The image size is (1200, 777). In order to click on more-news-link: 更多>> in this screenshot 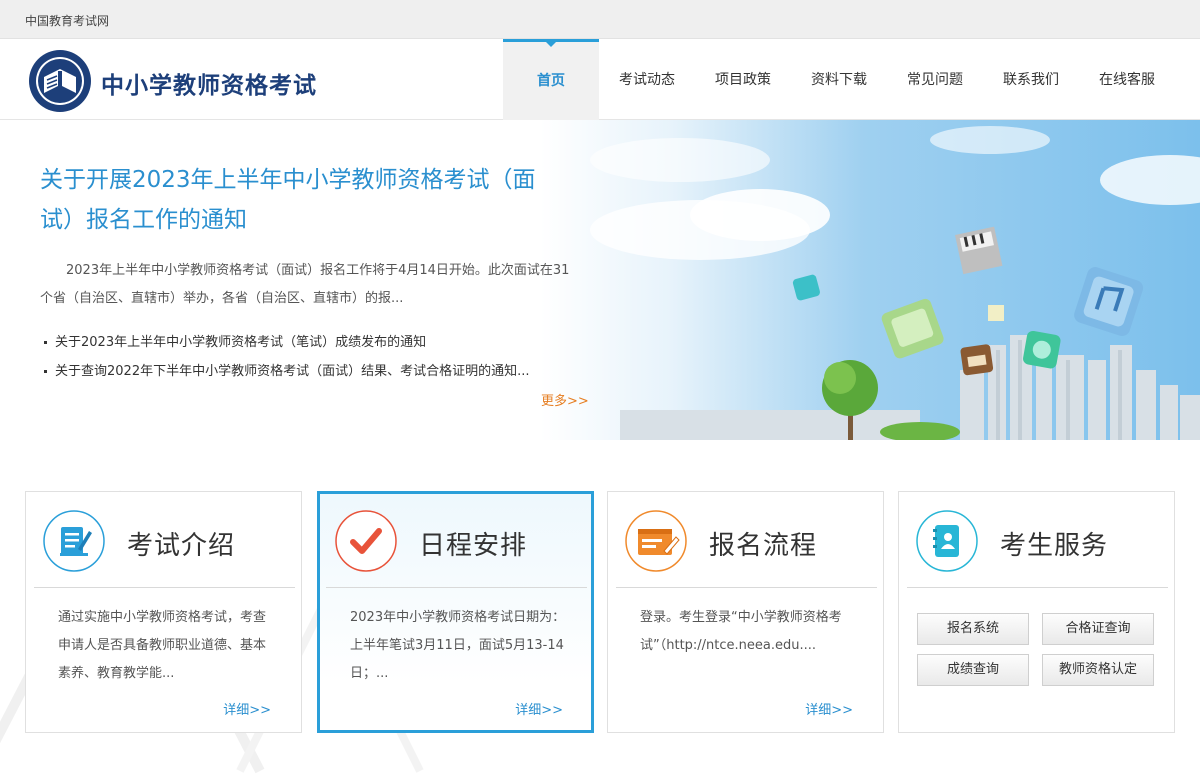, I will do `click(565, 399)`.